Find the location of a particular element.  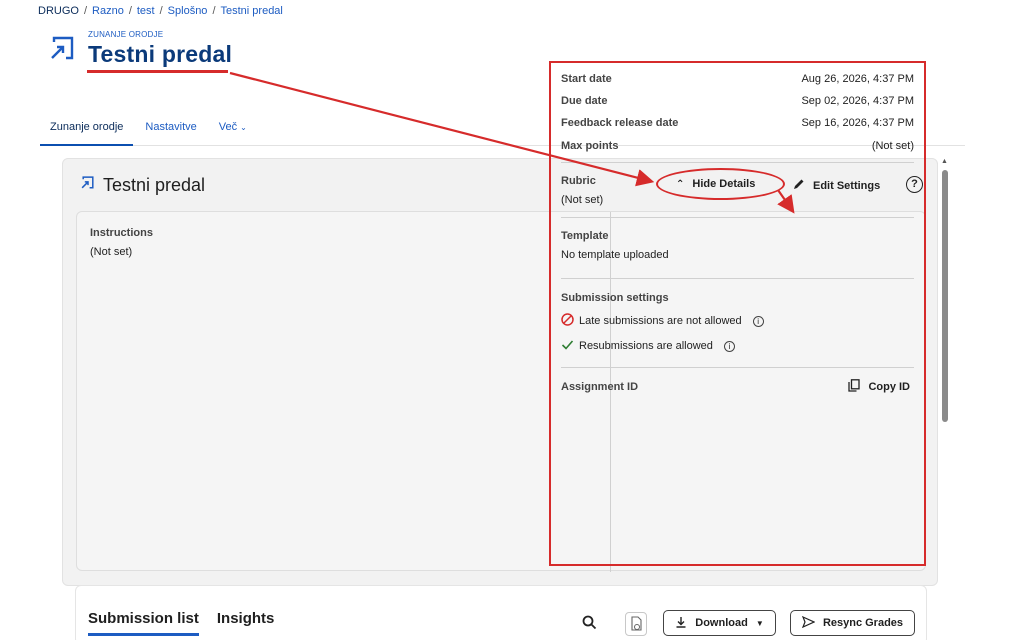

chevron-down-icon: ⌄ is located at coordinates (243, 127).